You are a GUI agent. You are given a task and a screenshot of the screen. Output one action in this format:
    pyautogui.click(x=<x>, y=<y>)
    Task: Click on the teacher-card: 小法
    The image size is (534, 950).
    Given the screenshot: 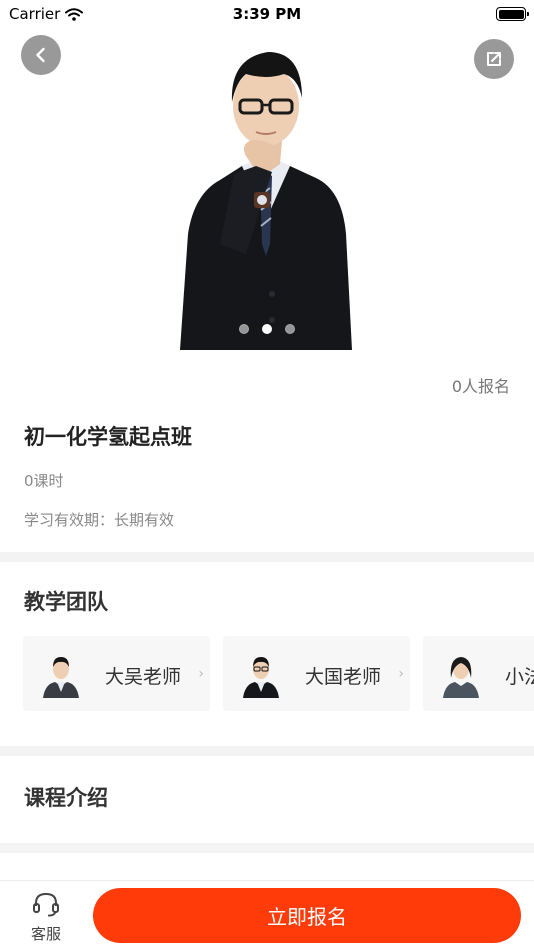 What is the action you would take?
    pyautogui.click(x=478, y=673)
    